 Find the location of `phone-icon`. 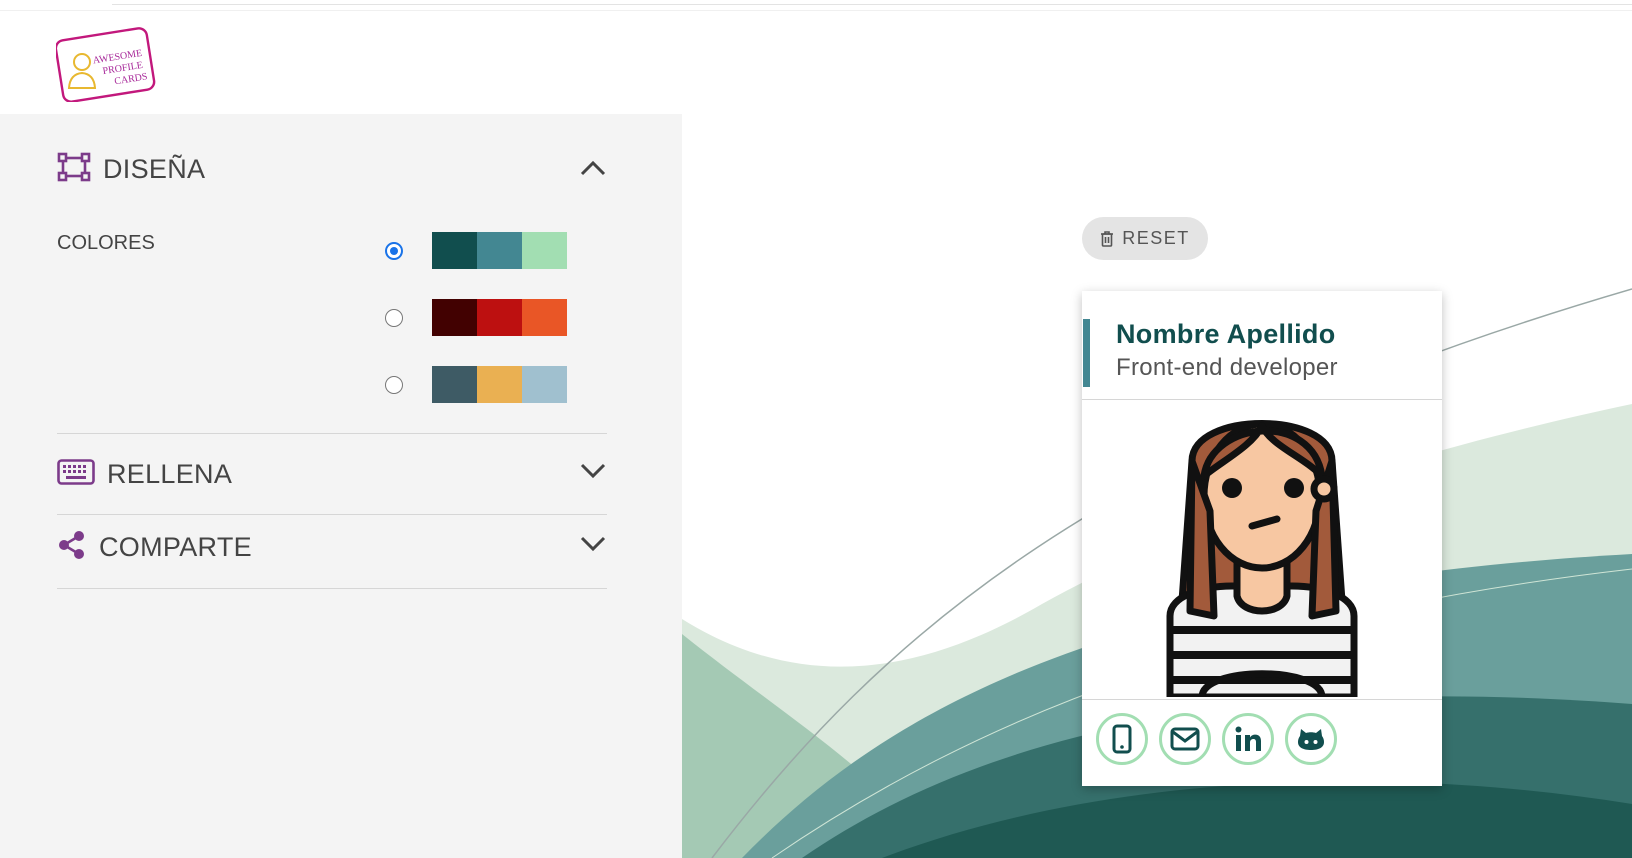

phone-icon is located at coordinates (1122, 739).